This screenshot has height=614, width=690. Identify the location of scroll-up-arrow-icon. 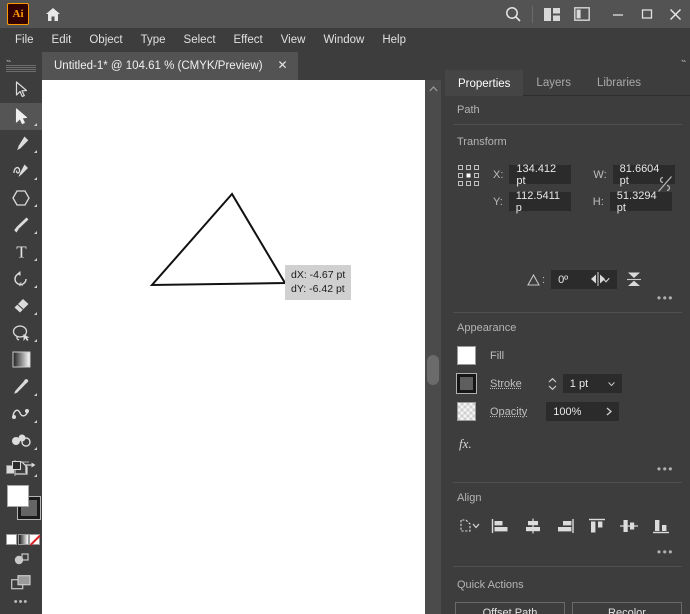
(433, 89).